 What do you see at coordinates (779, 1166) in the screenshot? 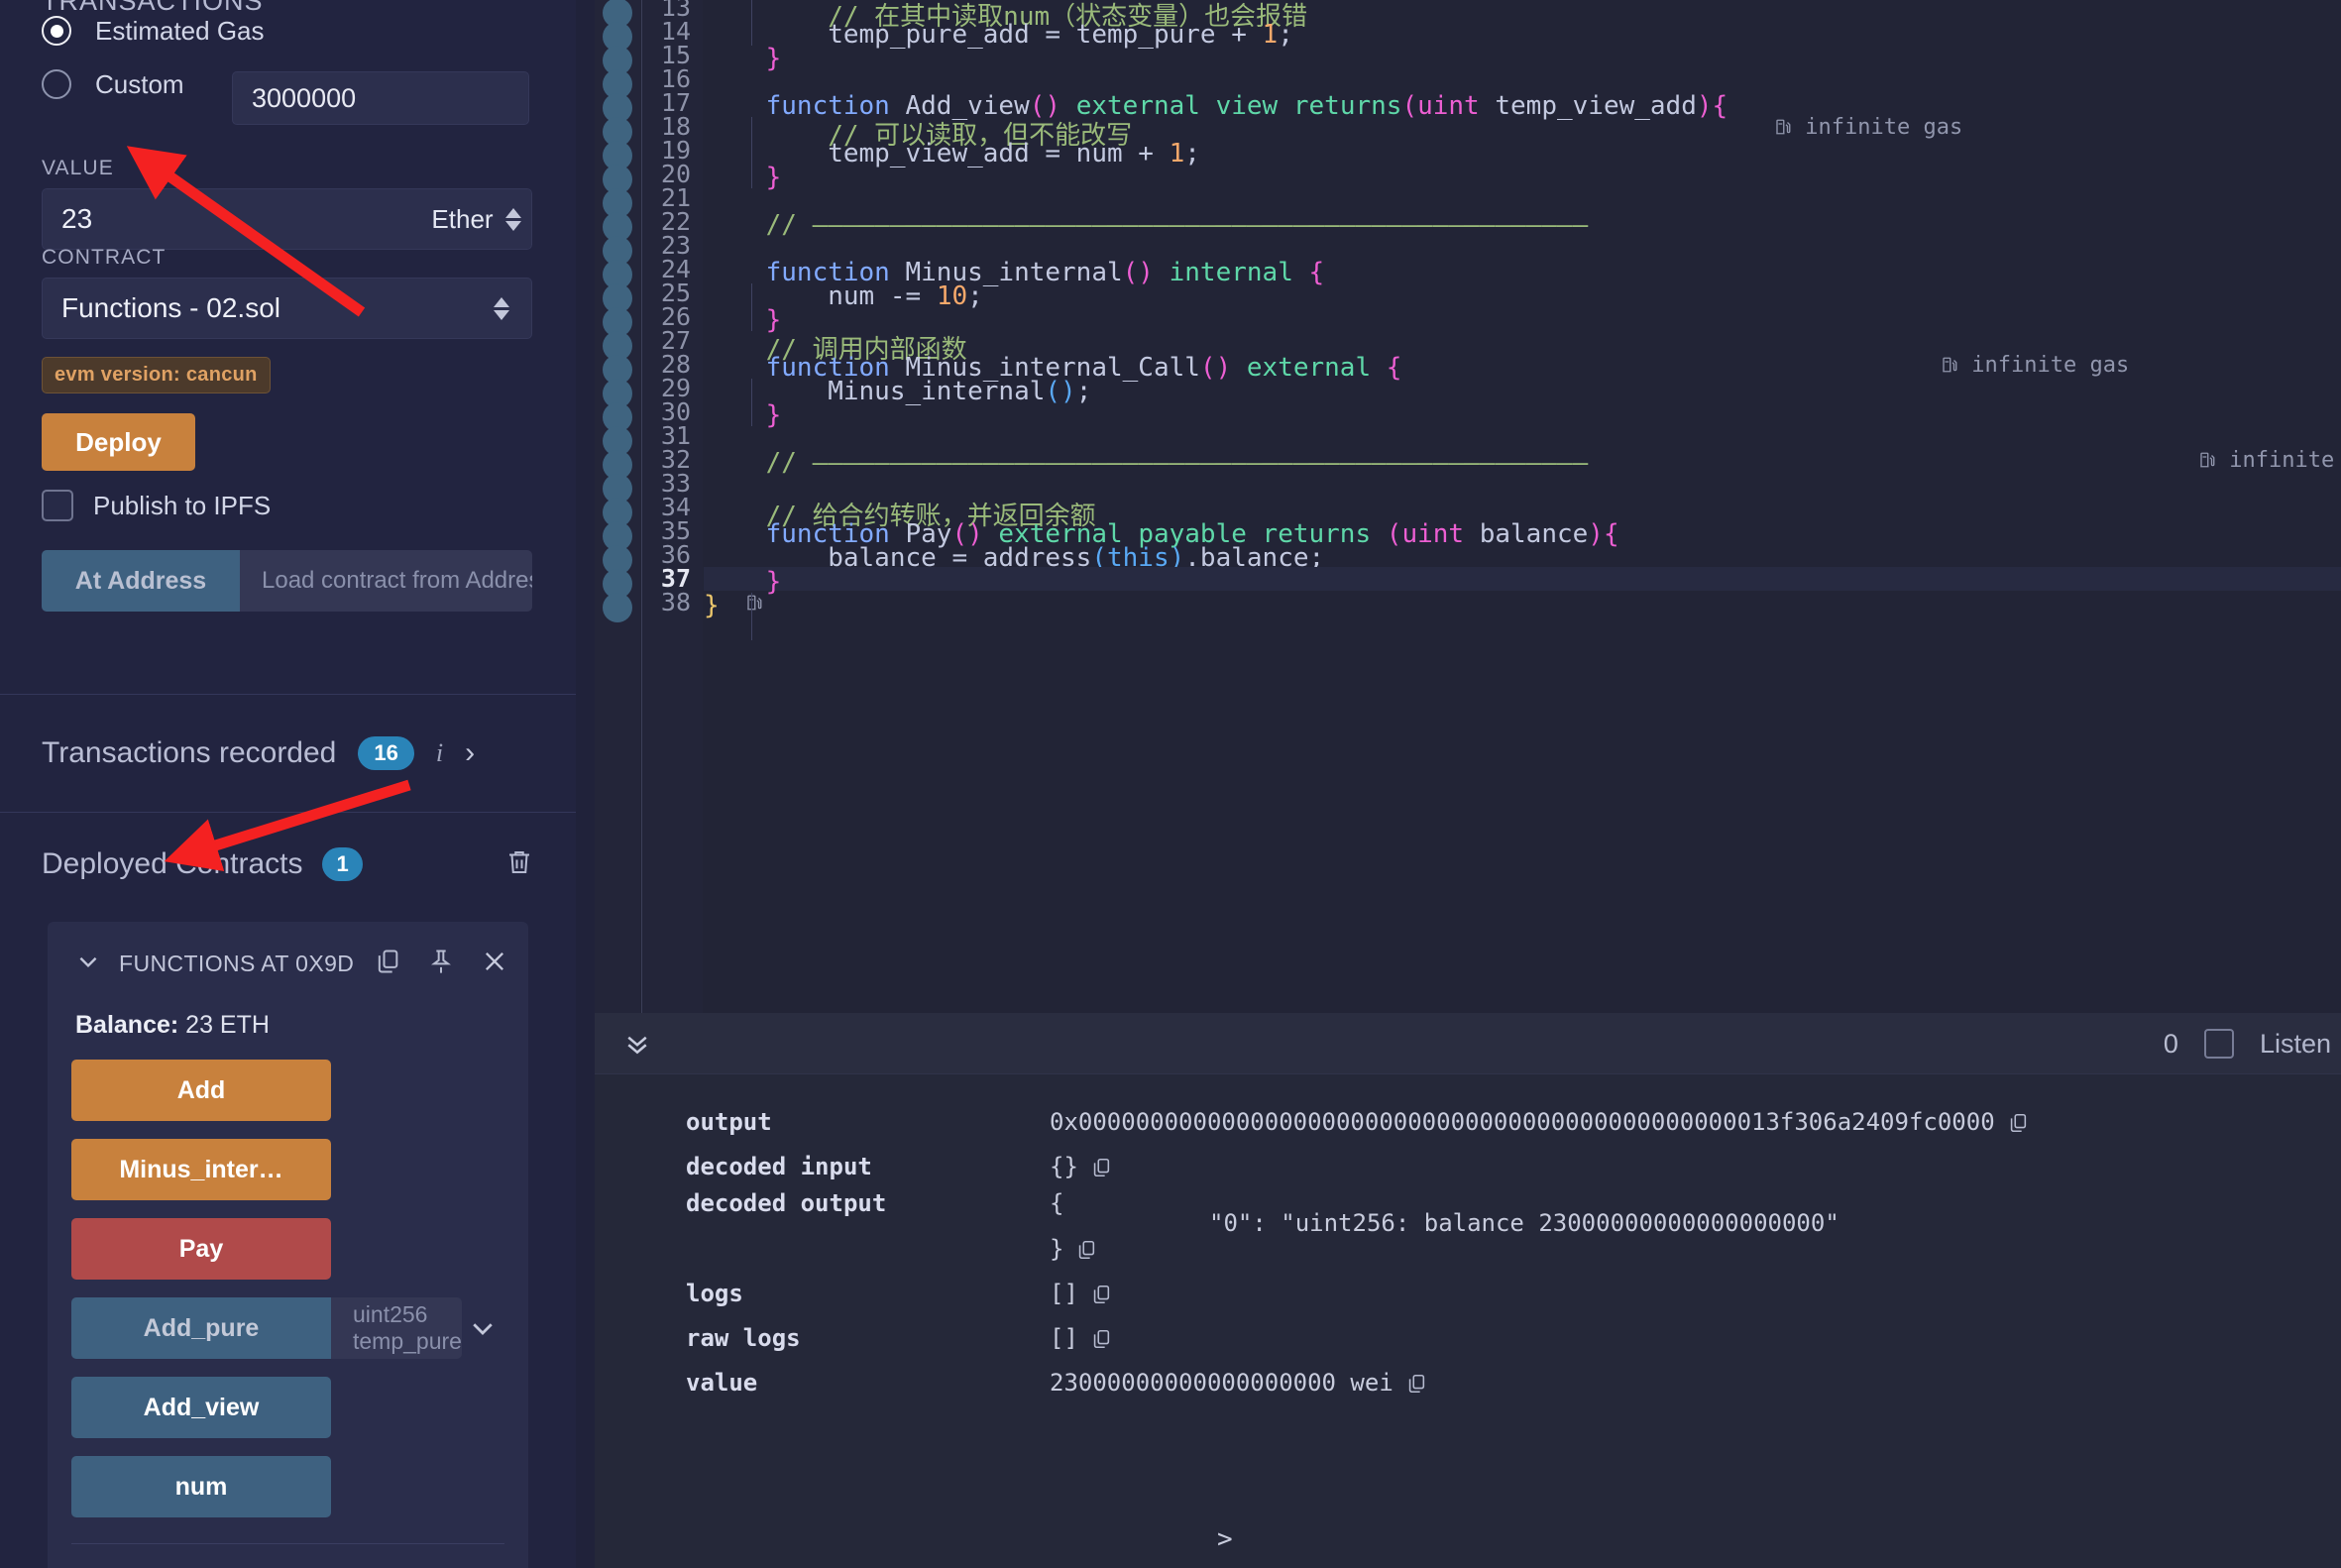
I see `terminal-row-label: decoded input` at bounding box center [779, 1166].